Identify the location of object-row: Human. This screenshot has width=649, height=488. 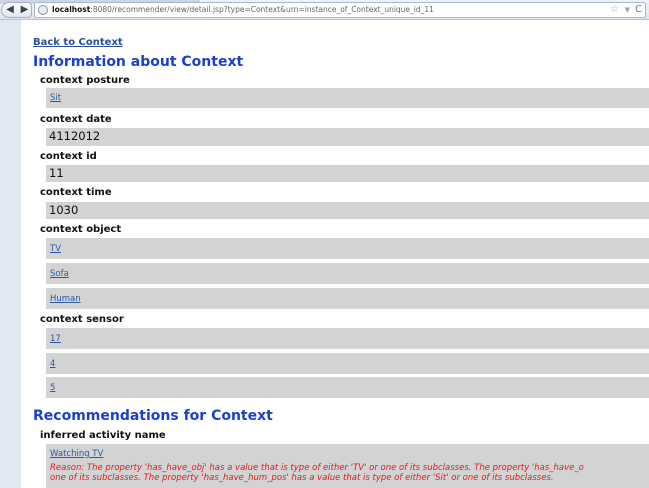
(347, 298).